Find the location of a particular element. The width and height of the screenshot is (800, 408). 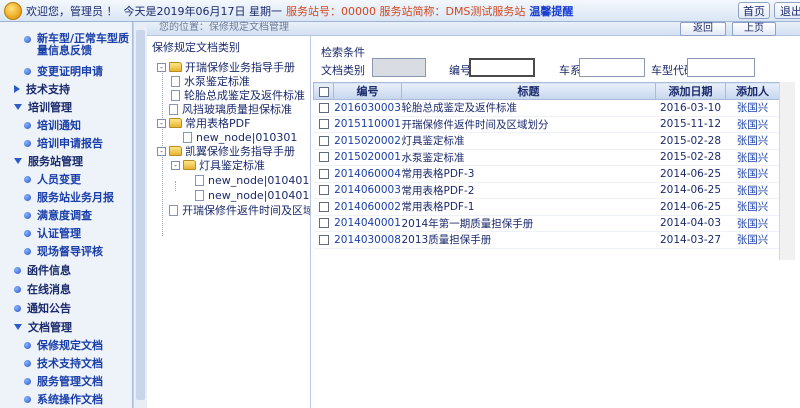

previous-page-button: 上页 is located at coordinates (754, 29).